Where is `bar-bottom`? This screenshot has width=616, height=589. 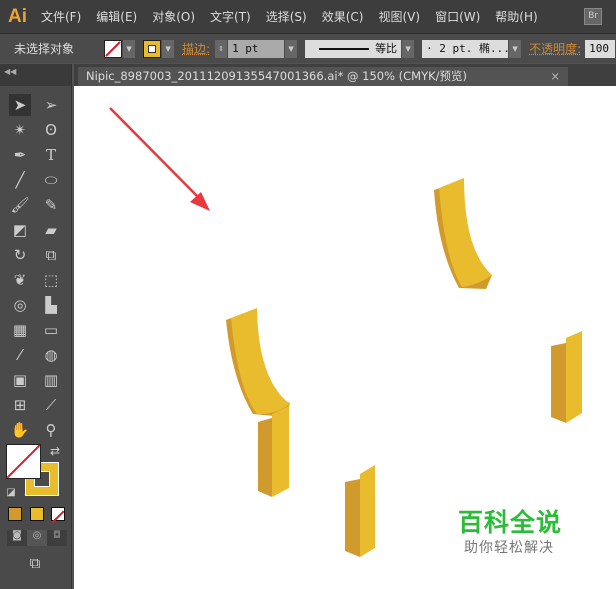
bar-bottom is located at coordinates (360, 511).